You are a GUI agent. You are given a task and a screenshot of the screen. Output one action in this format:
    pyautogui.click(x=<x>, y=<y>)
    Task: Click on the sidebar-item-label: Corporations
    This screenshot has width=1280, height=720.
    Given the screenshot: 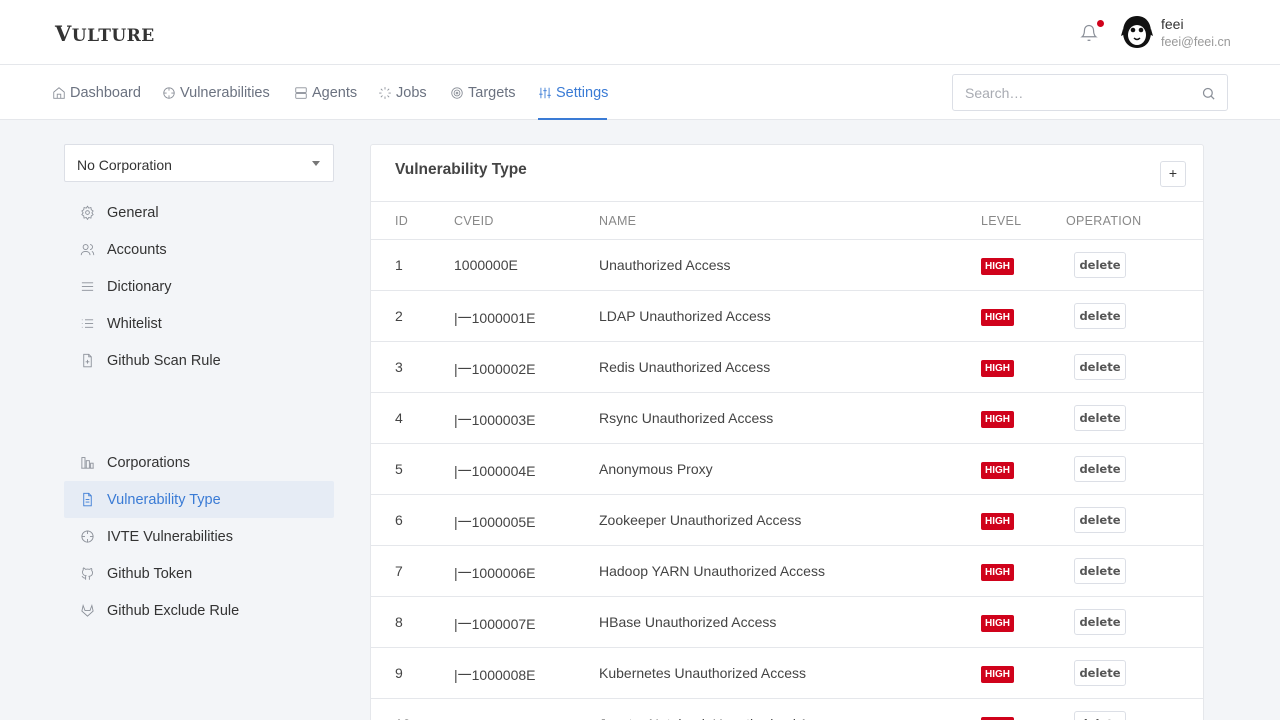 What is the action you would take?
    pyautogui.click(x=149, y=462)
    